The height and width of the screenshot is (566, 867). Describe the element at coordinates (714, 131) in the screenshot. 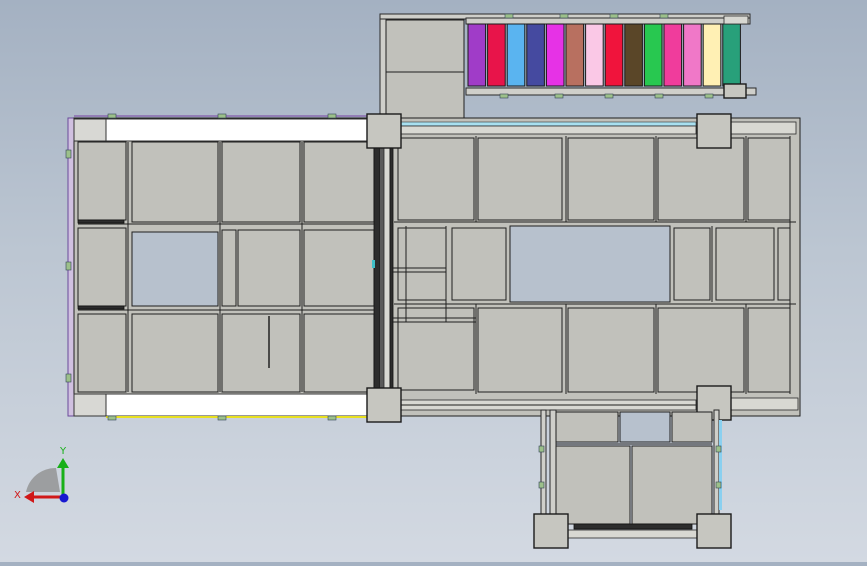

I see `corner-block-top-right` at that location.